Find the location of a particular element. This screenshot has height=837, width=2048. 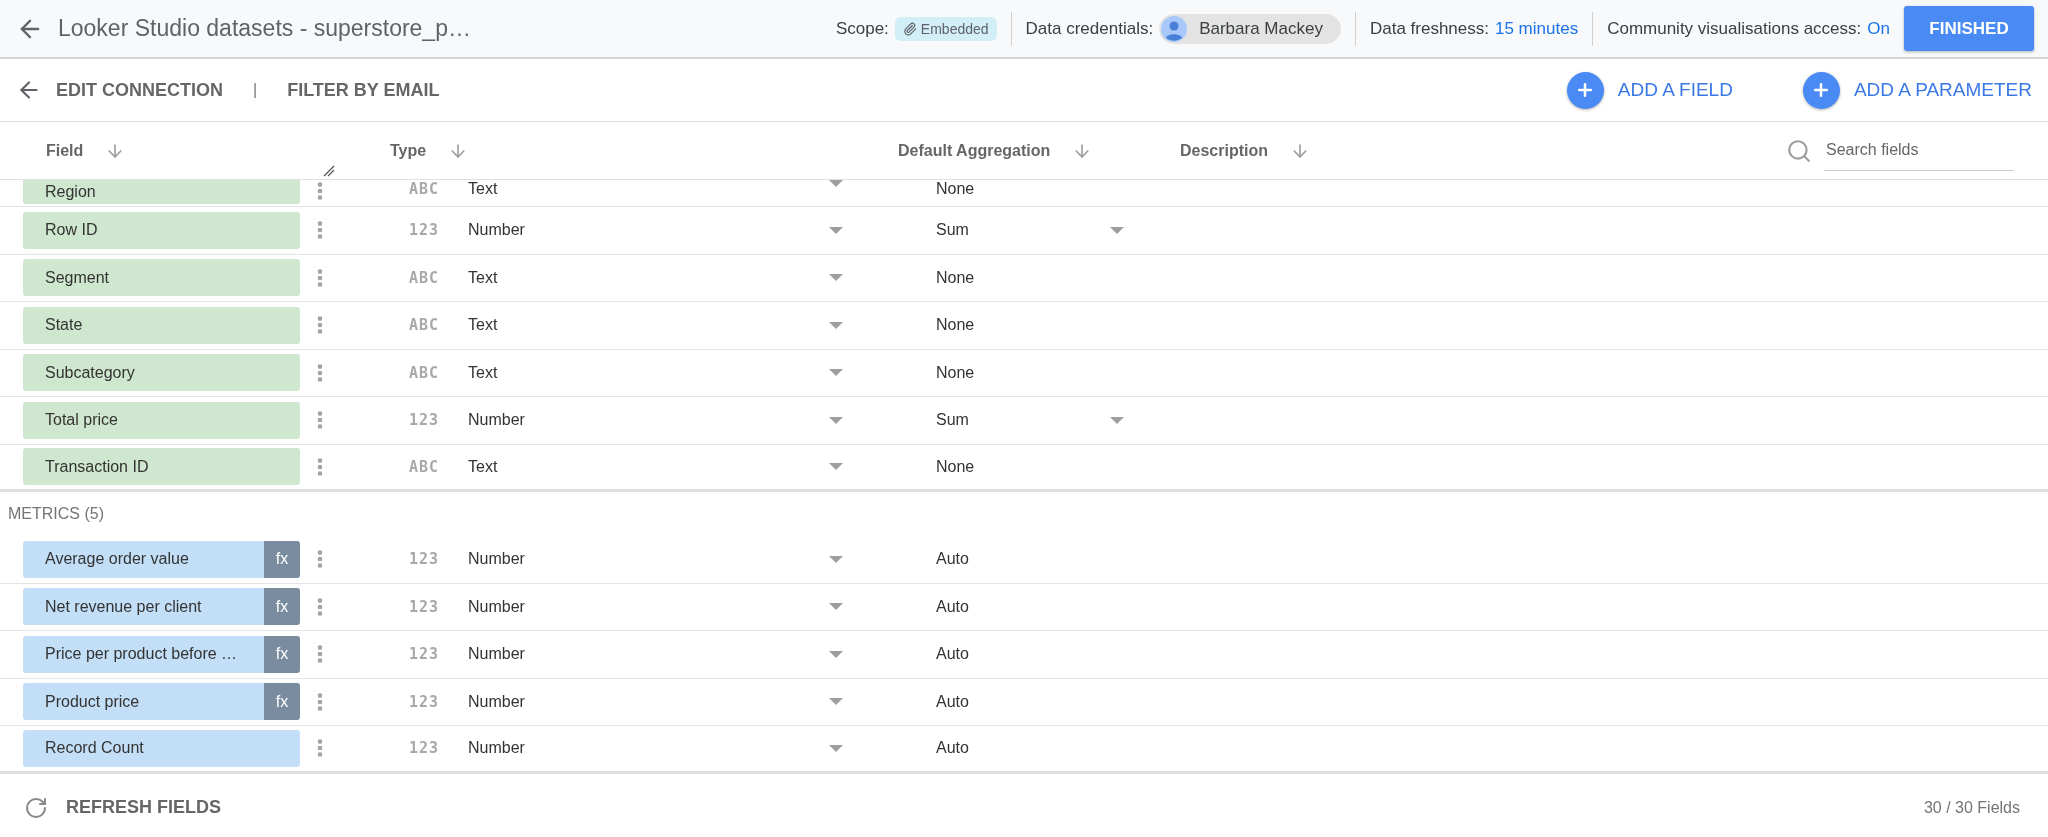

field-chip: Segment is located at coordinates (161, 278).